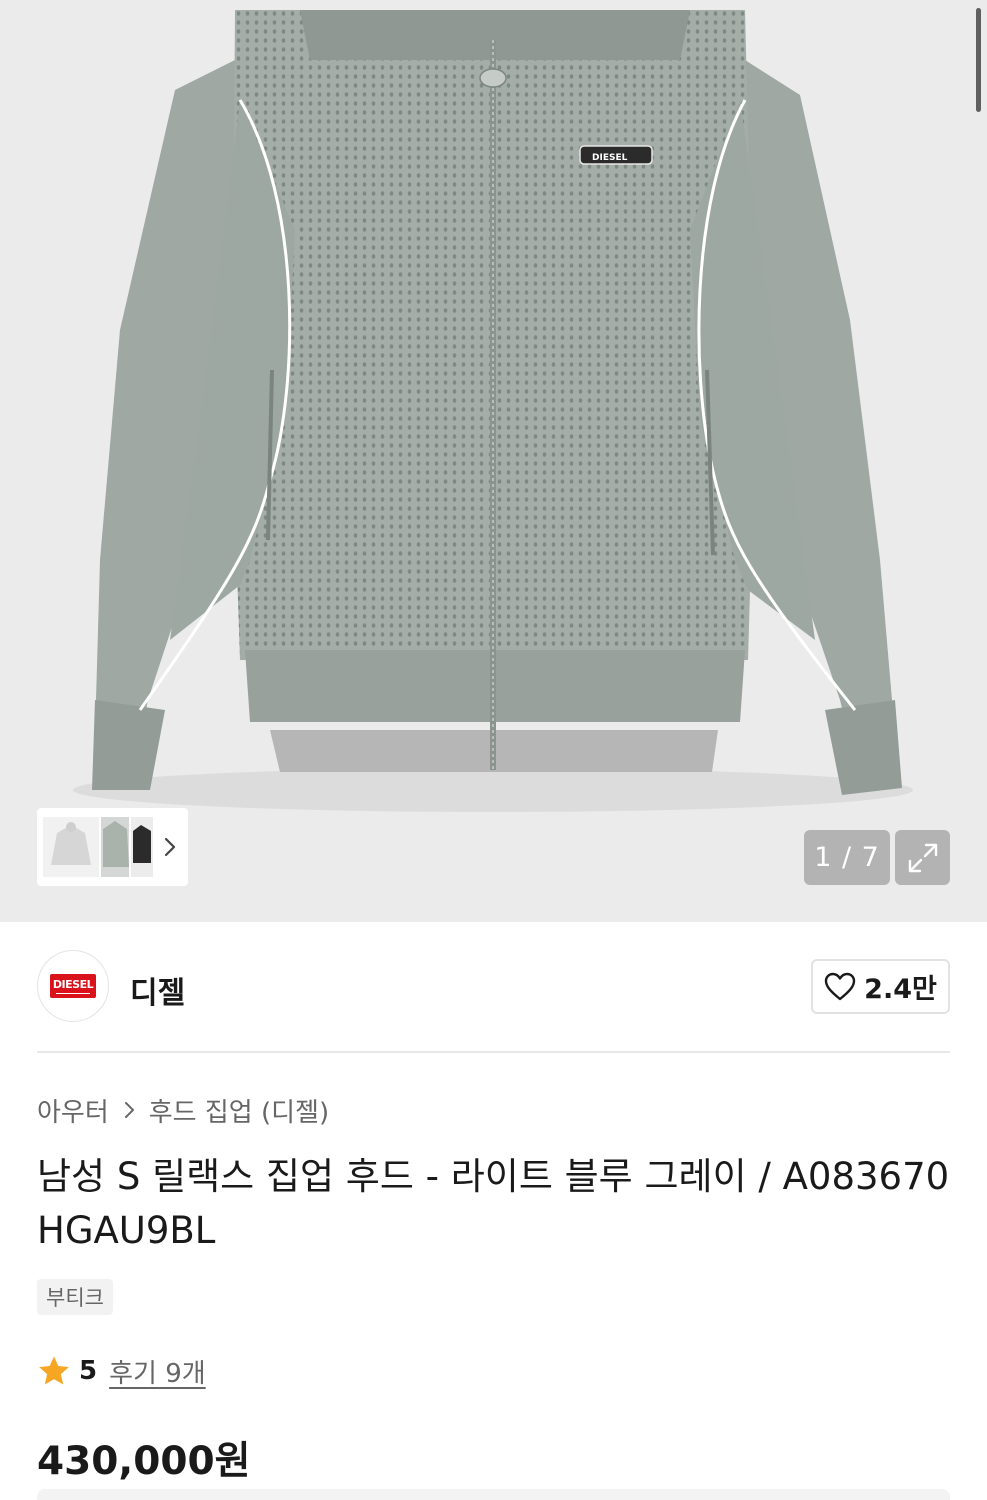 This screenshot has height=1500, width=987. I want to click on product-price: 430,000원, so click(144, 1461).